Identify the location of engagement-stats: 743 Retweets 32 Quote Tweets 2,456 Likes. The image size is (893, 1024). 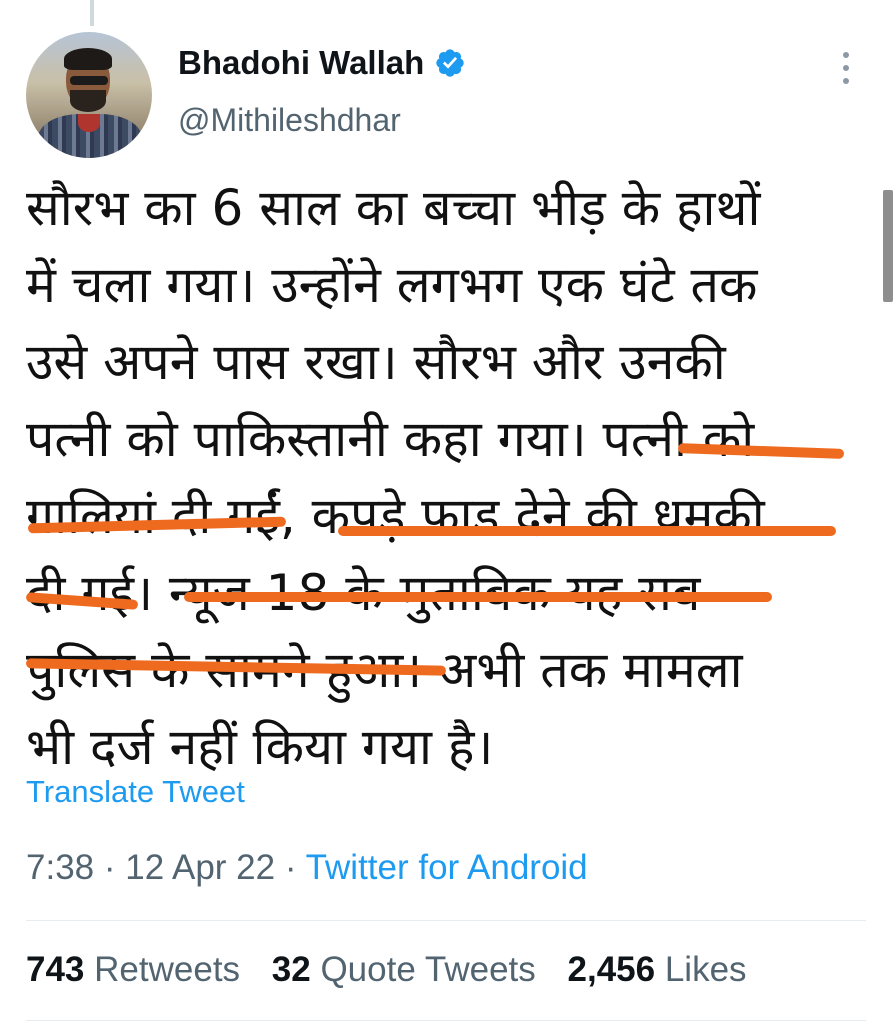
(397, 970).